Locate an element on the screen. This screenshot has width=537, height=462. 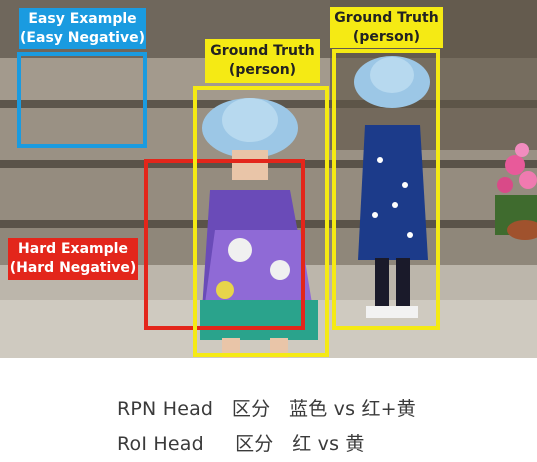
caption-line-rpn: RPN Head 区分 蓝色 vs 红+黄 is located at coordinates (266, 409).